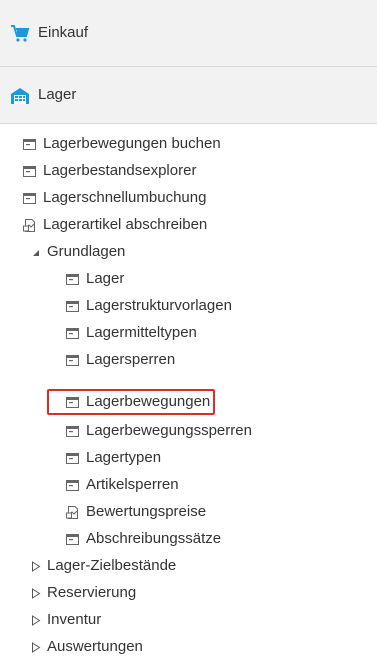  Describe the element at coordinates (132, 143) in the screenshot. I see `tree-item-label: Lagerbewegungen buchen` at that location.